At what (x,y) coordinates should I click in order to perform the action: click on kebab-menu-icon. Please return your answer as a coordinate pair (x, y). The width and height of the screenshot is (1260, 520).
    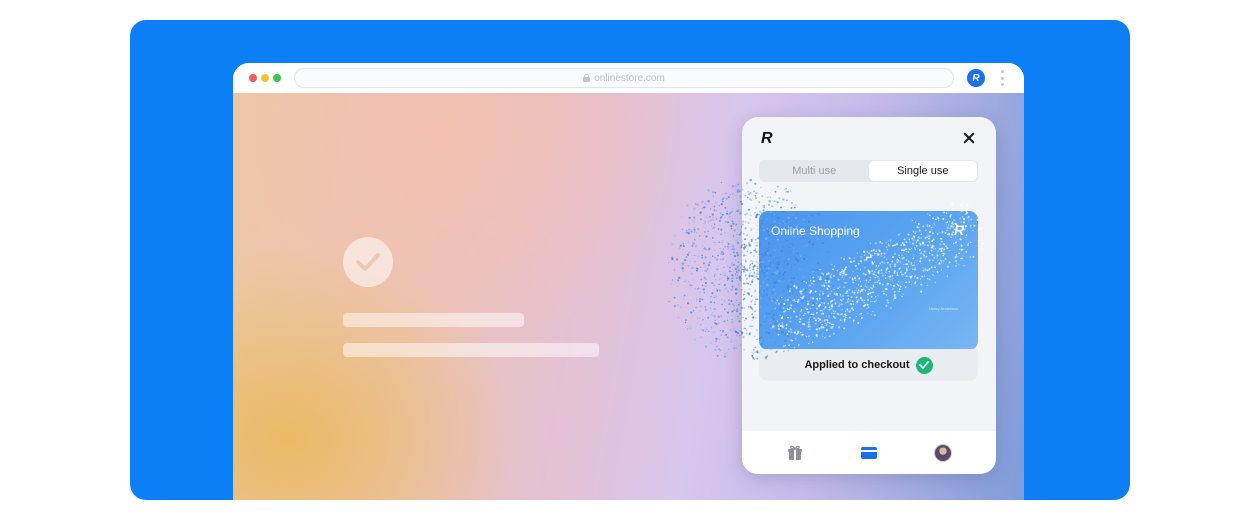
    Looking at the image, I should click on (1002, 78).